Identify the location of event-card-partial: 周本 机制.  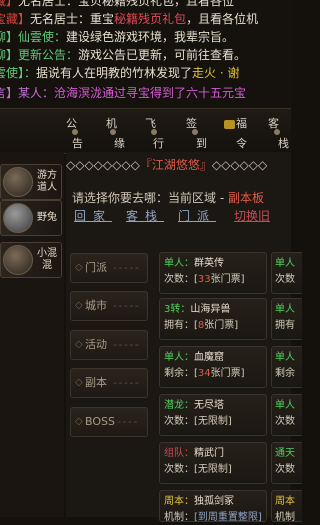
(286, 506).